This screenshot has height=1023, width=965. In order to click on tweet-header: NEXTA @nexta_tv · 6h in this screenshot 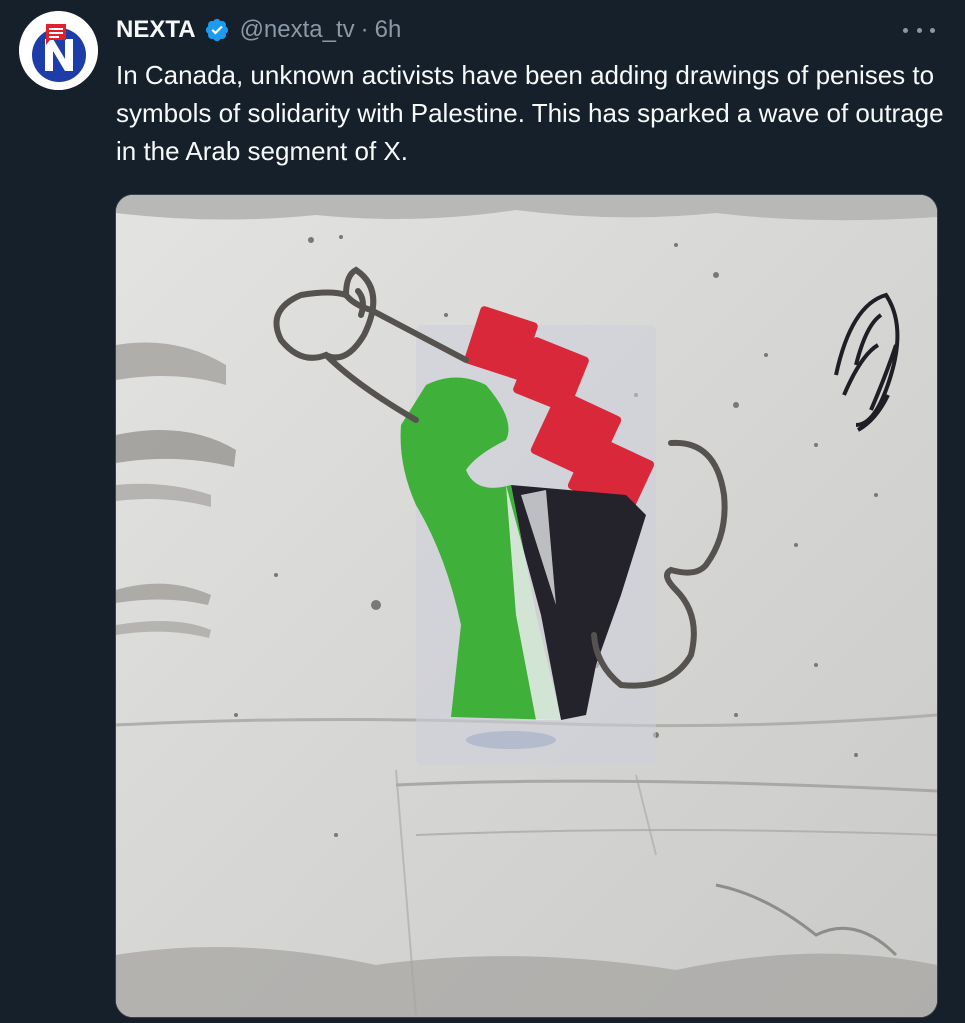, I will do `click(258, 30)`.